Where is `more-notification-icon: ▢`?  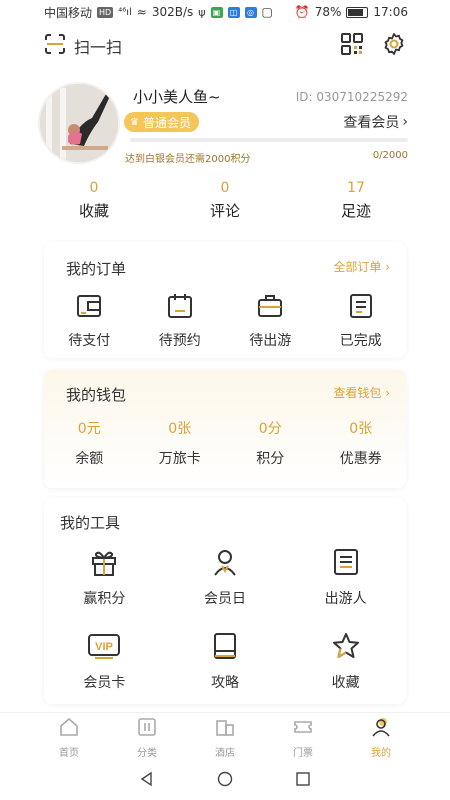 more-notification-icon: ▢ is located at coordinates (267, 12).